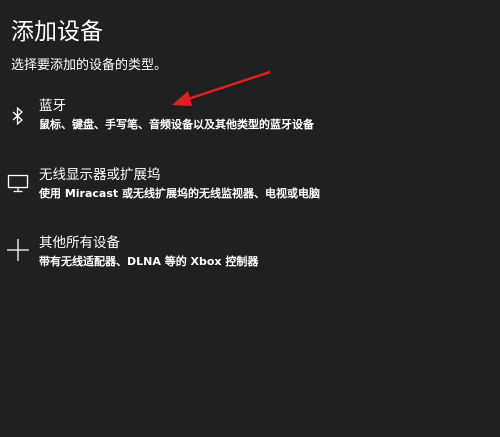  Describe the element at coordinates (176, 124) in the screenshot. I see `option-bluetooth-description: 鼠标、键盘、手写笔、音频设备以及其他类型的蓝牙设备` at that location.